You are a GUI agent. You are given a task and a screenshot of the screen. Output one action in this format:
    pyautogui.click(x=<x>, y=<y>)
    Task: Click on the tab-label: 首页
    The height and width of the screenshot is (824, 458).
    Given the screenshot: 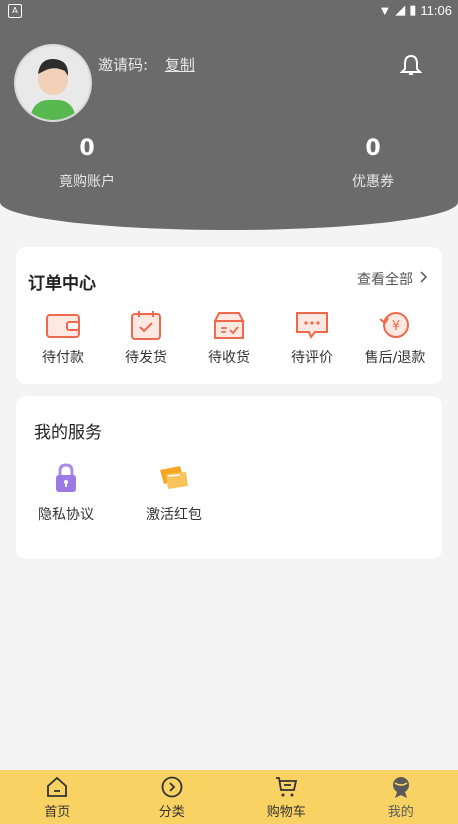 What is the action you would take?
    pyautogui.click(x=57, y=812)
    